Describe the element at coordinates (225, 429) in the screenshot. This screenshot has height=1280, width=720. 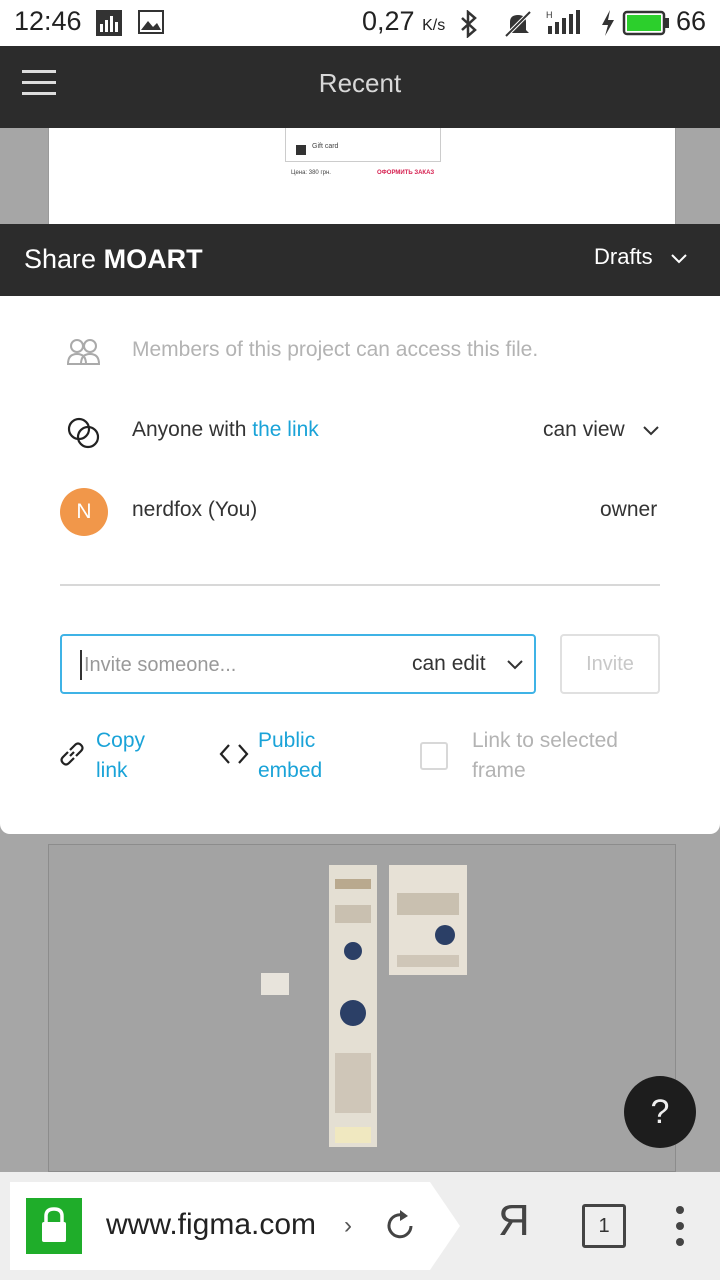
I see `link-access-text: Anyone with the link` at that location.